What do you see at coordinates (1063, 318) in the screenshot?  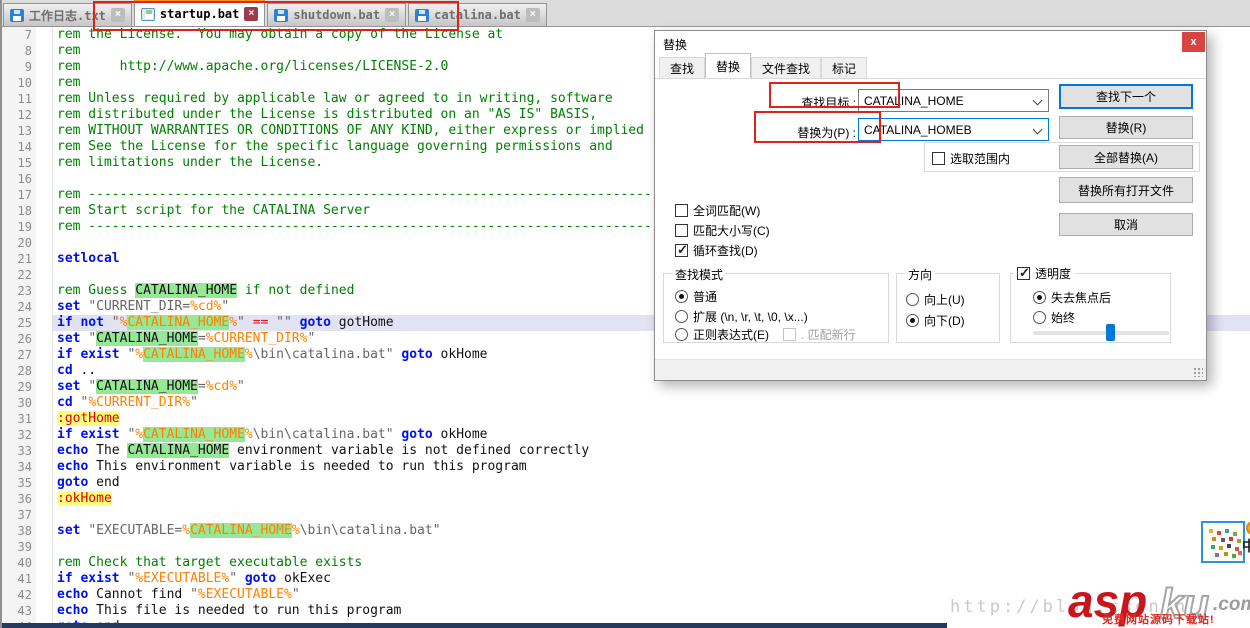 I see `transparency-always-label: 始终` at bounding box center [1063, 318].